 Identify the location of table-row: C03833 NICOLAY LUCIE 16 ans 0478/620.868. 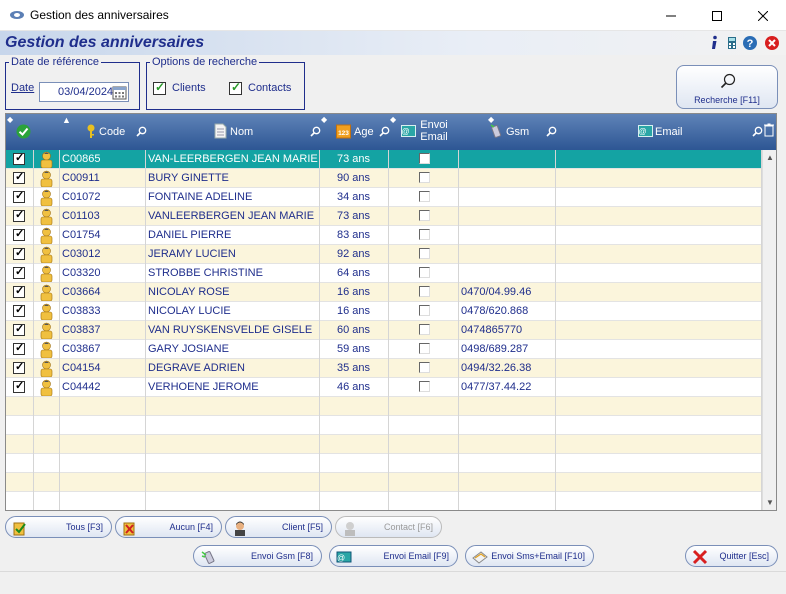
(384, 311).